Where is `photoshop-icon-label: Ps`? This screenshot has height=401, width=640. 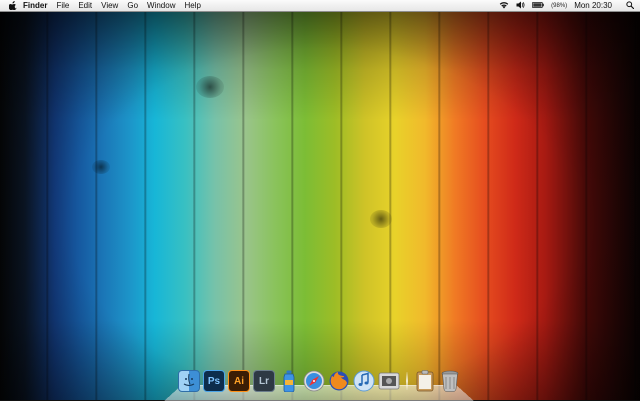 photoshop-icon-label: Ps is located at coordinates (214, 381).